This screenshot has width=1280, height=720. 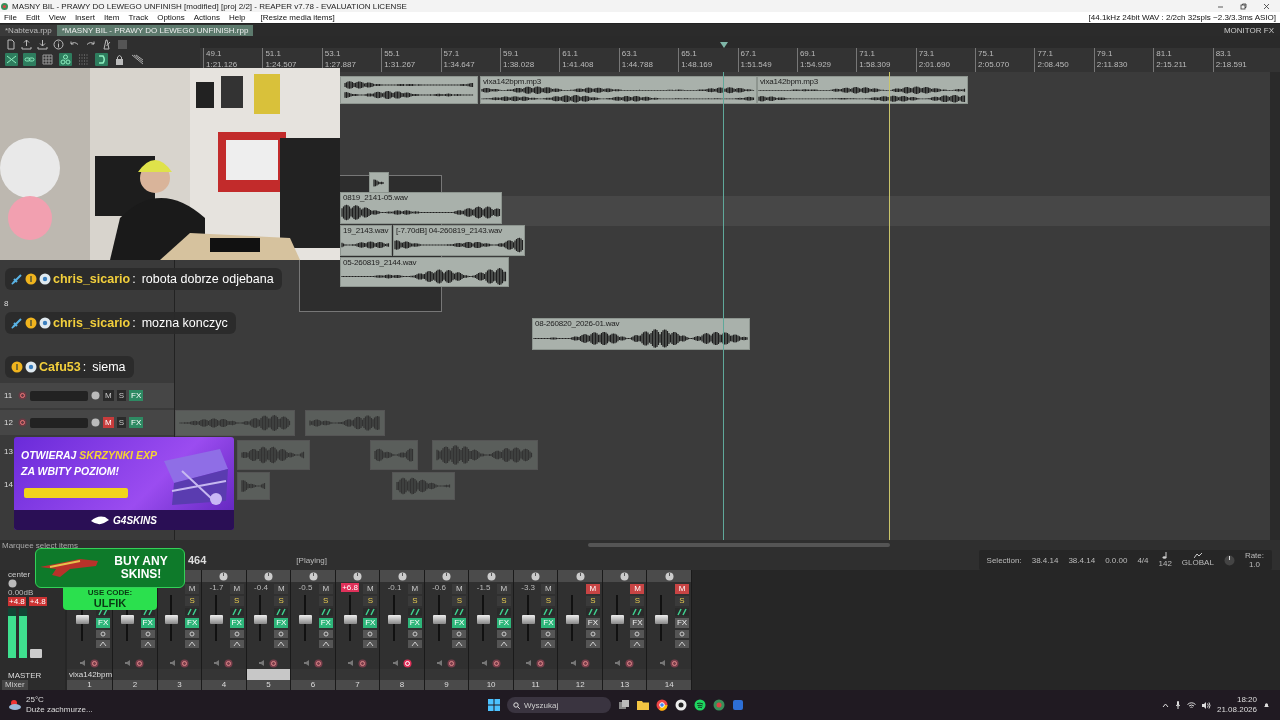 What do you see at coordinates (402, 685) in the screenshot?
I see `channel-number: 8` at bounding box center [402, 685].